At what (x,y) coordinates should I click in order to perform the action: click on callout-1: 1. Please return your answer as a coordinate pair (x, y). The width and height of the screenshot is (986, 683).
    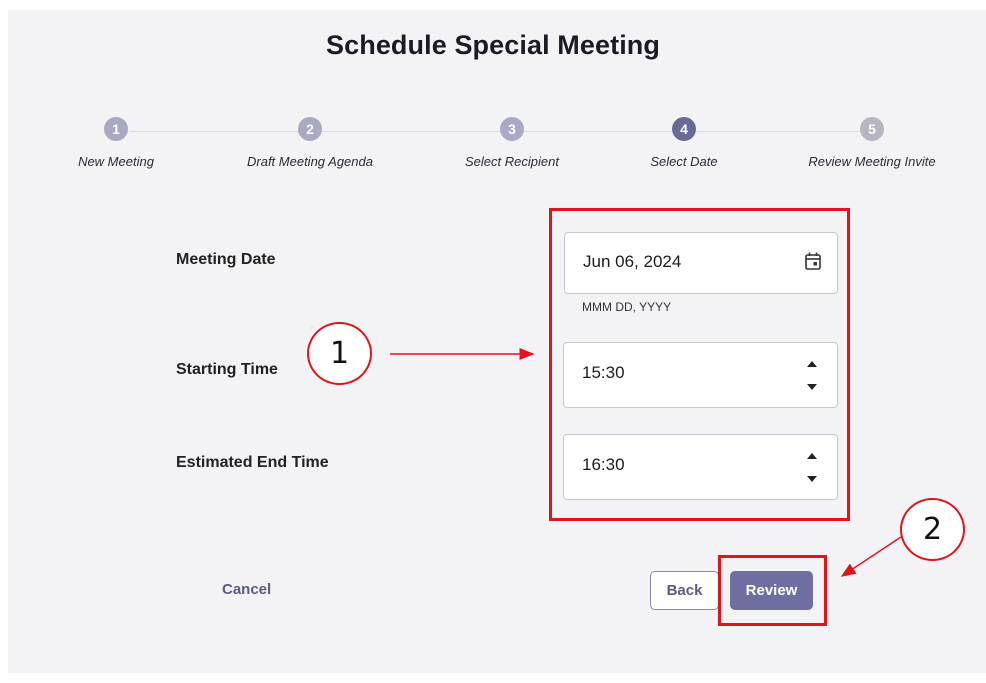
    Looking at the image, I should click on (339, 353).